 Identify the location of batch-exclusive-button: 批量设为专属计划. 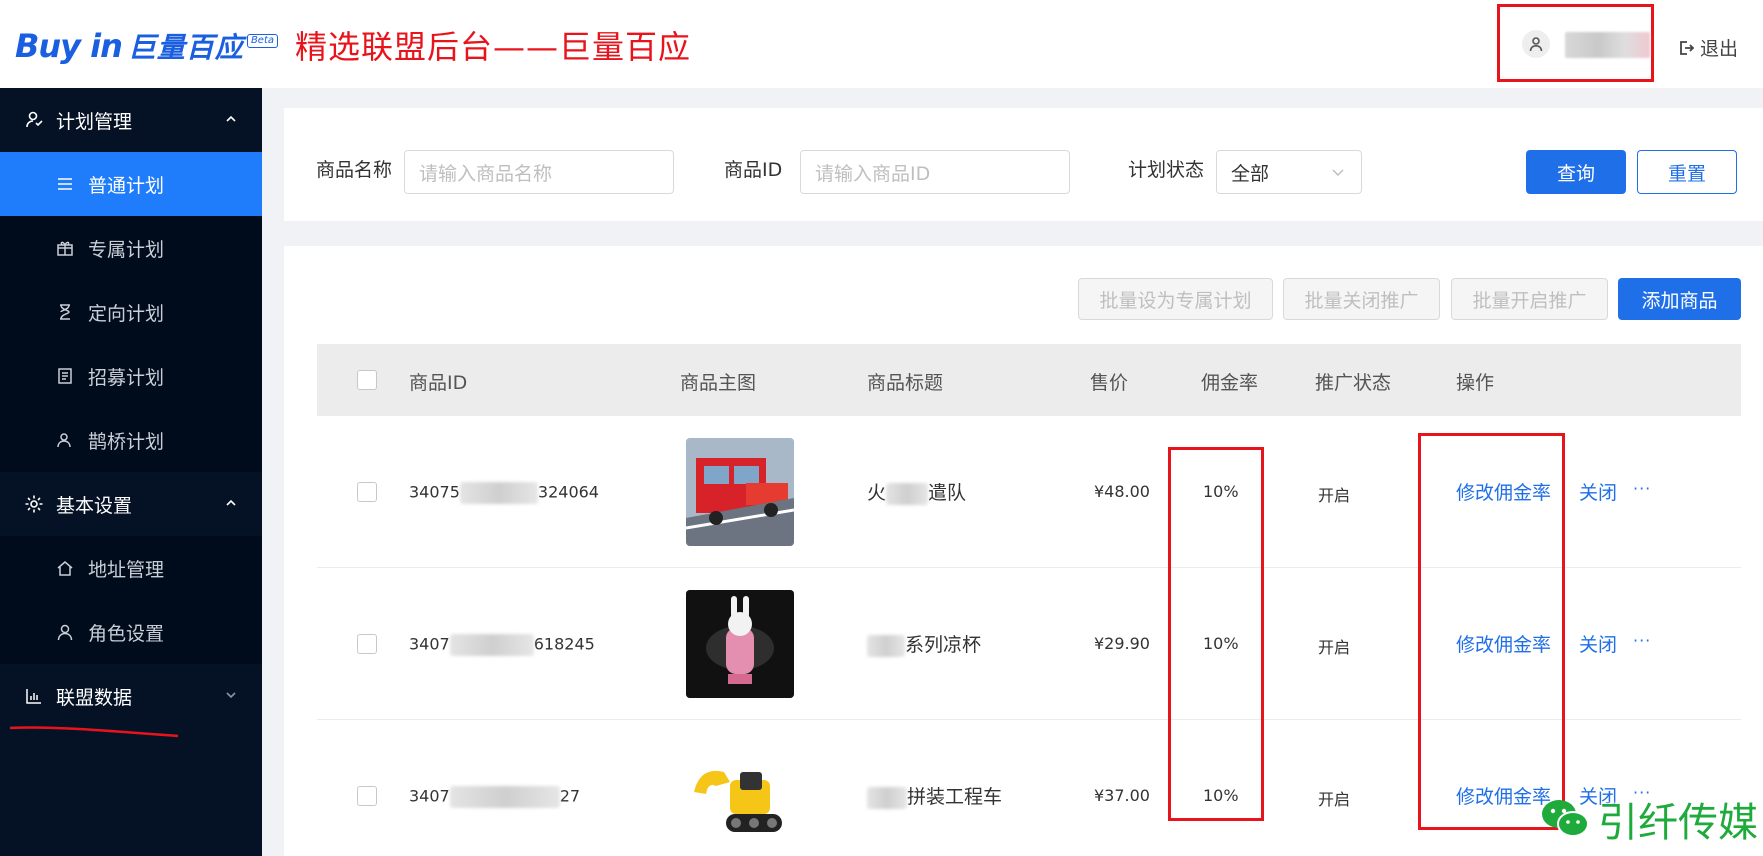
(1175, 299).